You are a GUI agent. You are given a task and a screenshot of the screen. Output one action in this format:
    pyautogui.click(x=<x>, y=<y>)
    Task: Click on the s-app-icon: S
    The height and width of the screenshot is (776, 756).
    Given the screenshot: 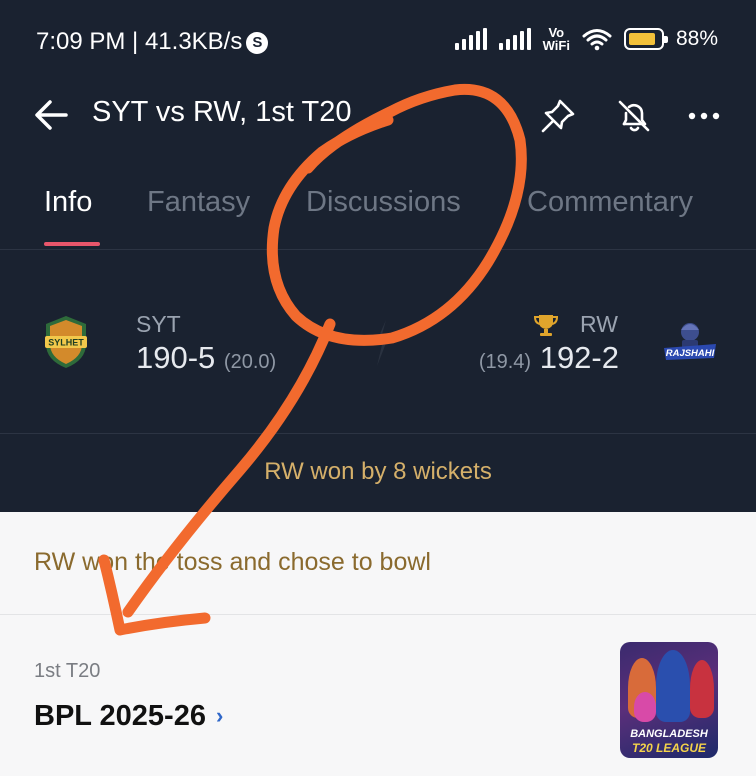 What is the action you would take?
    pyautogui.click(x=257, y=42)
    